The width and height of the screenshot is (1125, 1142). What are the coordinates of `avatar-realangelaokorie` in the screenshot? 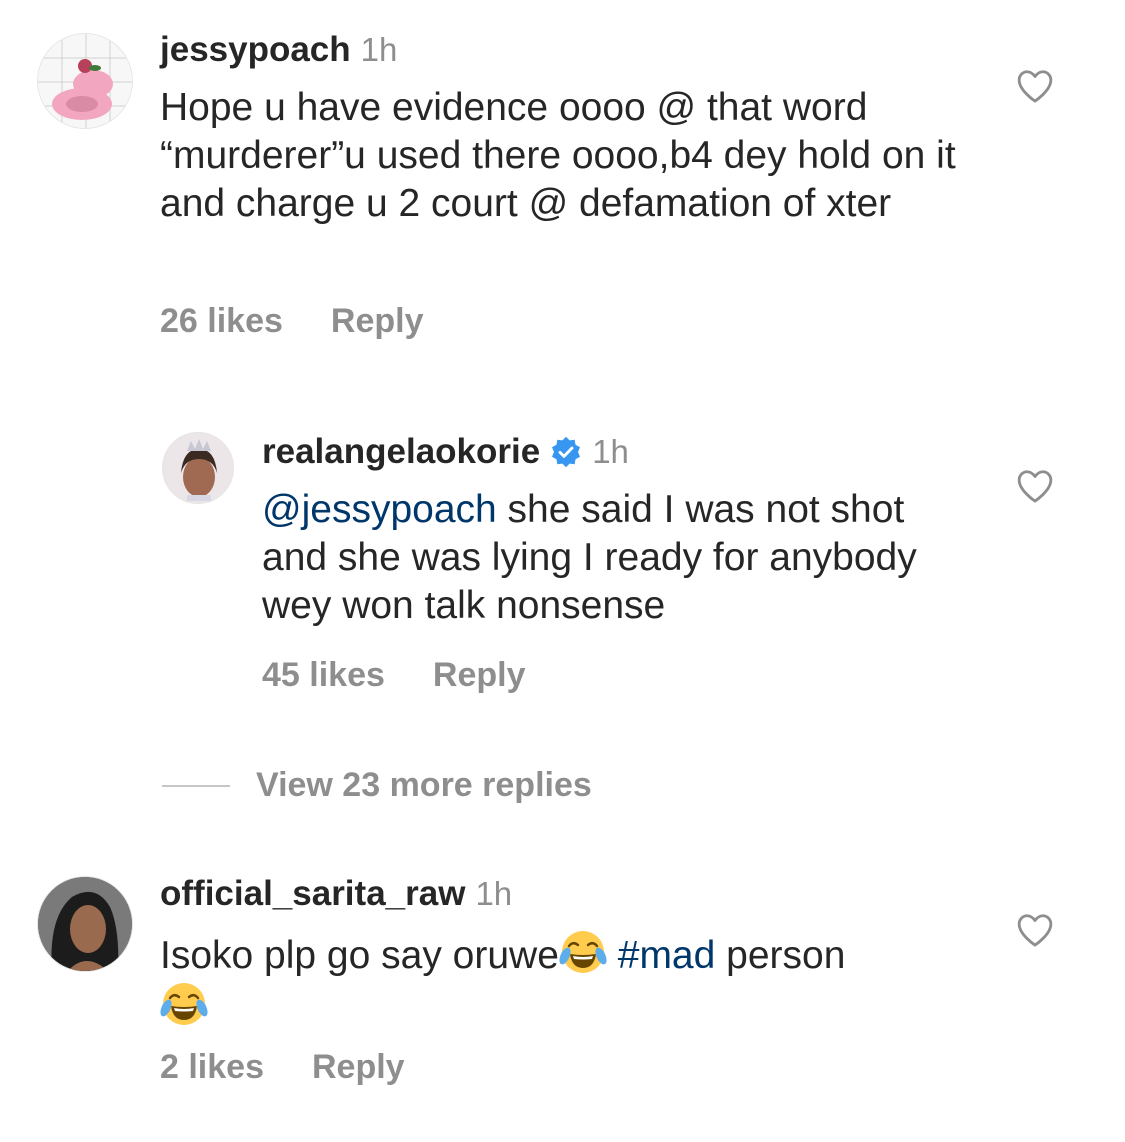 It's located at (198, 468).